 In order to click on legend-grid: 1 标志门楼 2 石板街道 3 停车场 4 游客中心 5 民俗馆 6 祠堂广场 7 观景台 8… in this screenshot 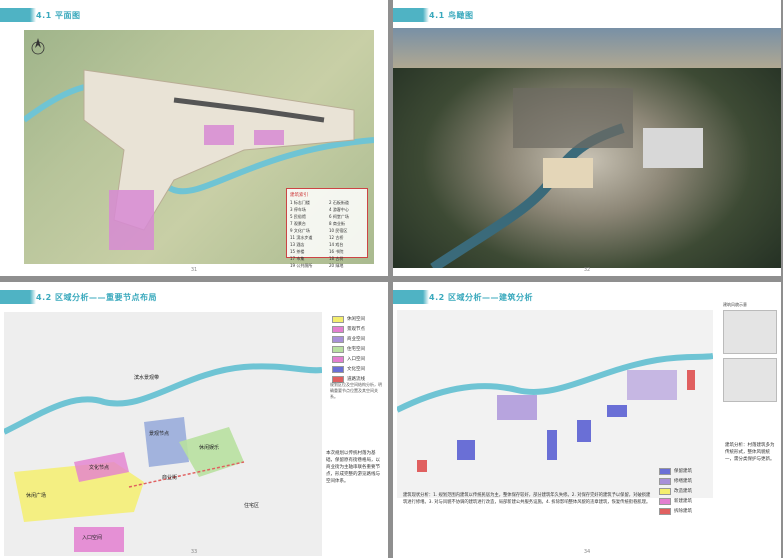, I will do `click(327, 234)`.